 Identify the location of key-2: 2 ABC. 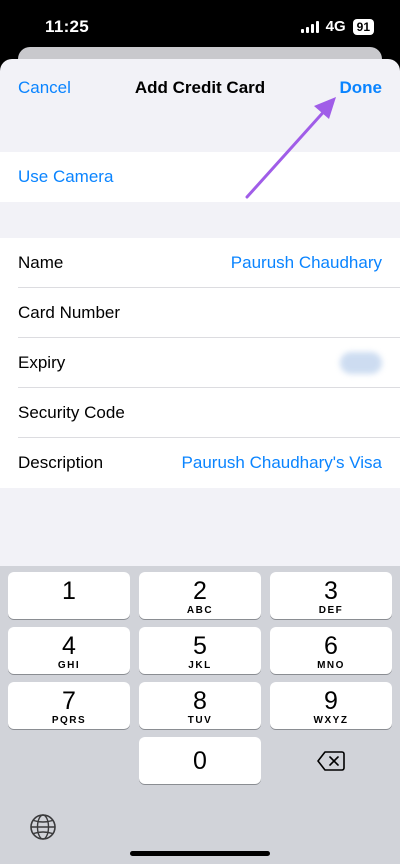
(200, 595).